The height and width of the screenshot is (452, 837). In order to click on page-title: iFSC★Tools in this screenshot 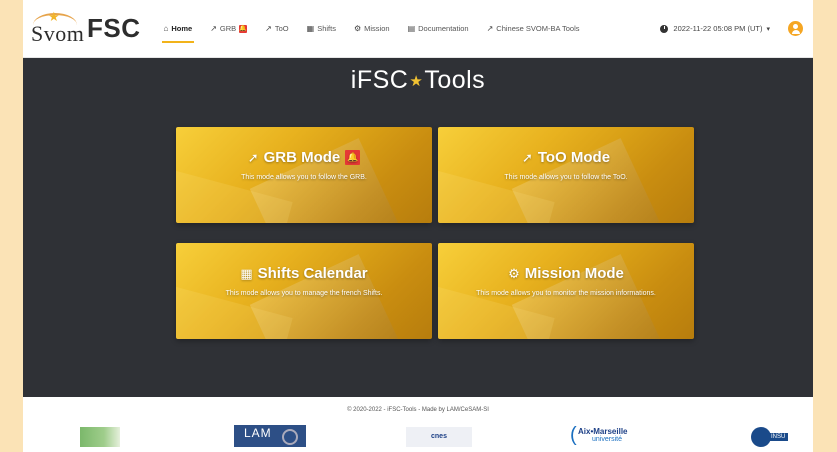, I will do `click(418, 80)`.